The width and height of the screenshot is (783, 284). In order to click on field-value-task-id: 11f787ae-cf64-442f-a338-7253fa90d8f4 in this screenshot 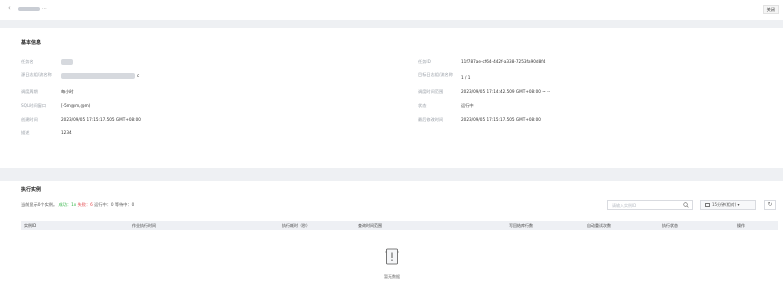, I will do `click(503, 61)`.